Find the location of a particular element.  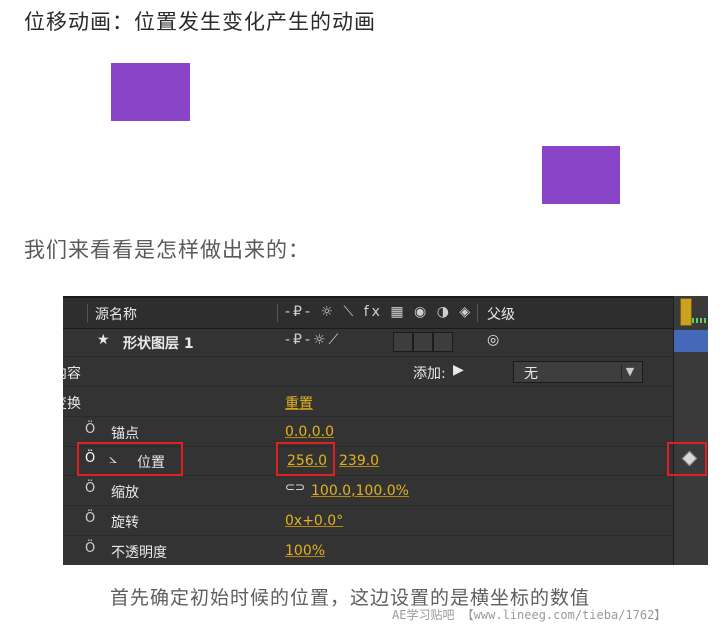

watermark: AE学习贴吧 【www.lineeg.com/tieba/1762】 is located at coordinates (529, 615).